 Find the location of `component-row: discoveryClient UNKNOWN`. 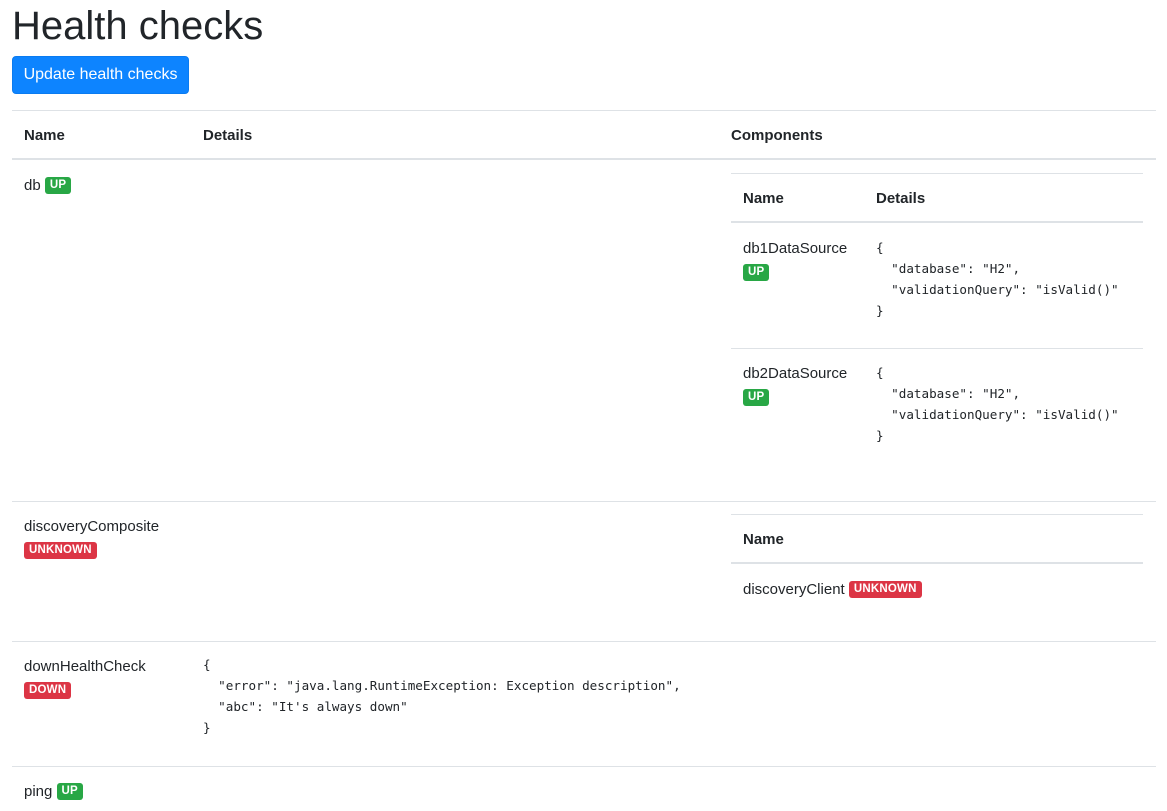

component-row: discoveryClient UNKNOWN is located at coordinates (832, 590).